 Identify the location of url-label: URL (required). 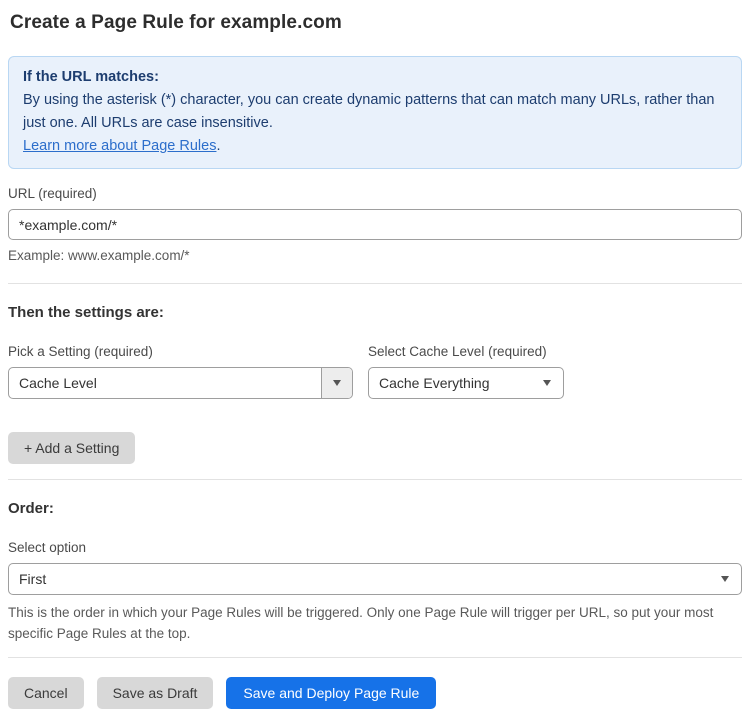
(52, 193).